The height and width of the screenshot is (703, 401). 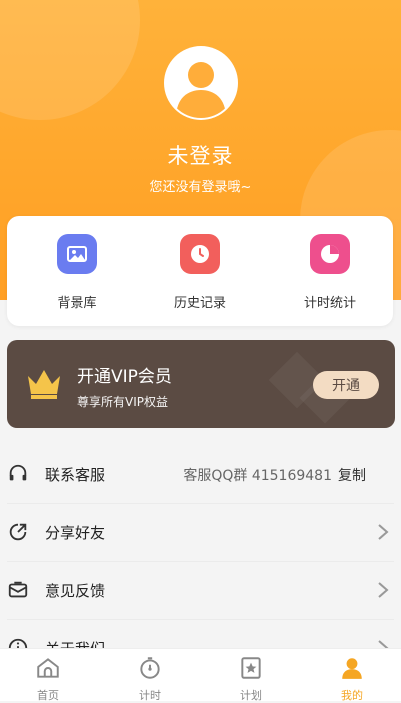 What do you see at coordinates (200, 675) in the screenshot?
I see `bottom-tab-bar: 首页 计时 计划 我的` at bounding box center [200, 675].